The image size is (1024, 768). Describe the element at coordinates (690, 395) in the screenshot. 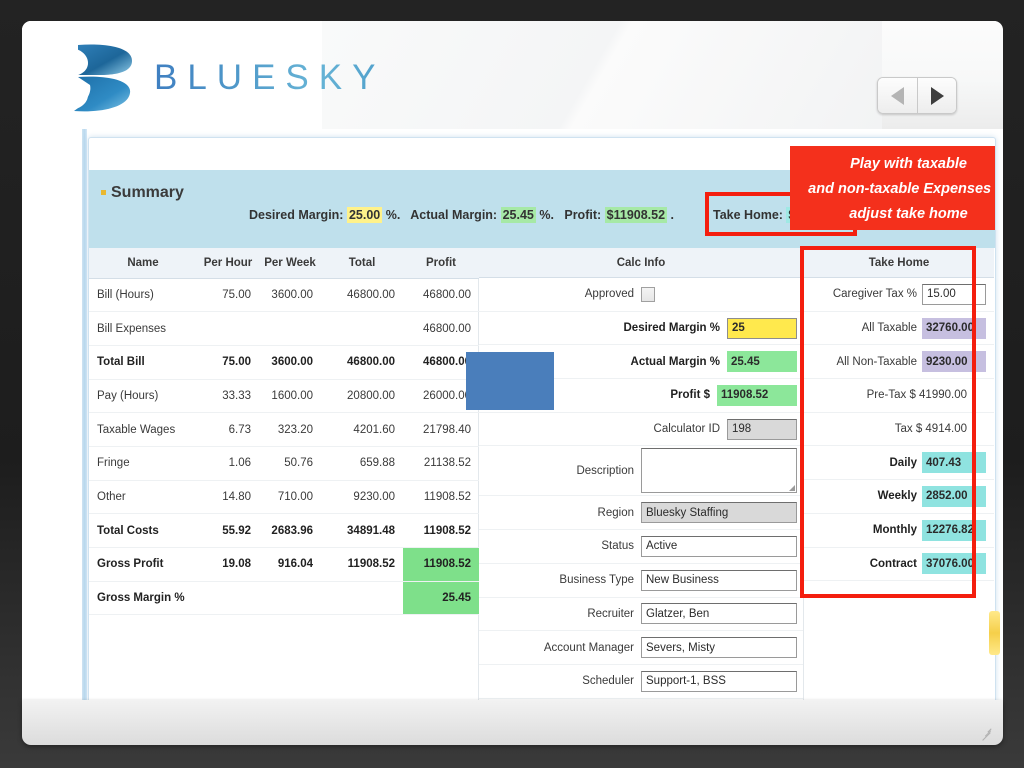

I see `label-profit: Profit $` at that location.